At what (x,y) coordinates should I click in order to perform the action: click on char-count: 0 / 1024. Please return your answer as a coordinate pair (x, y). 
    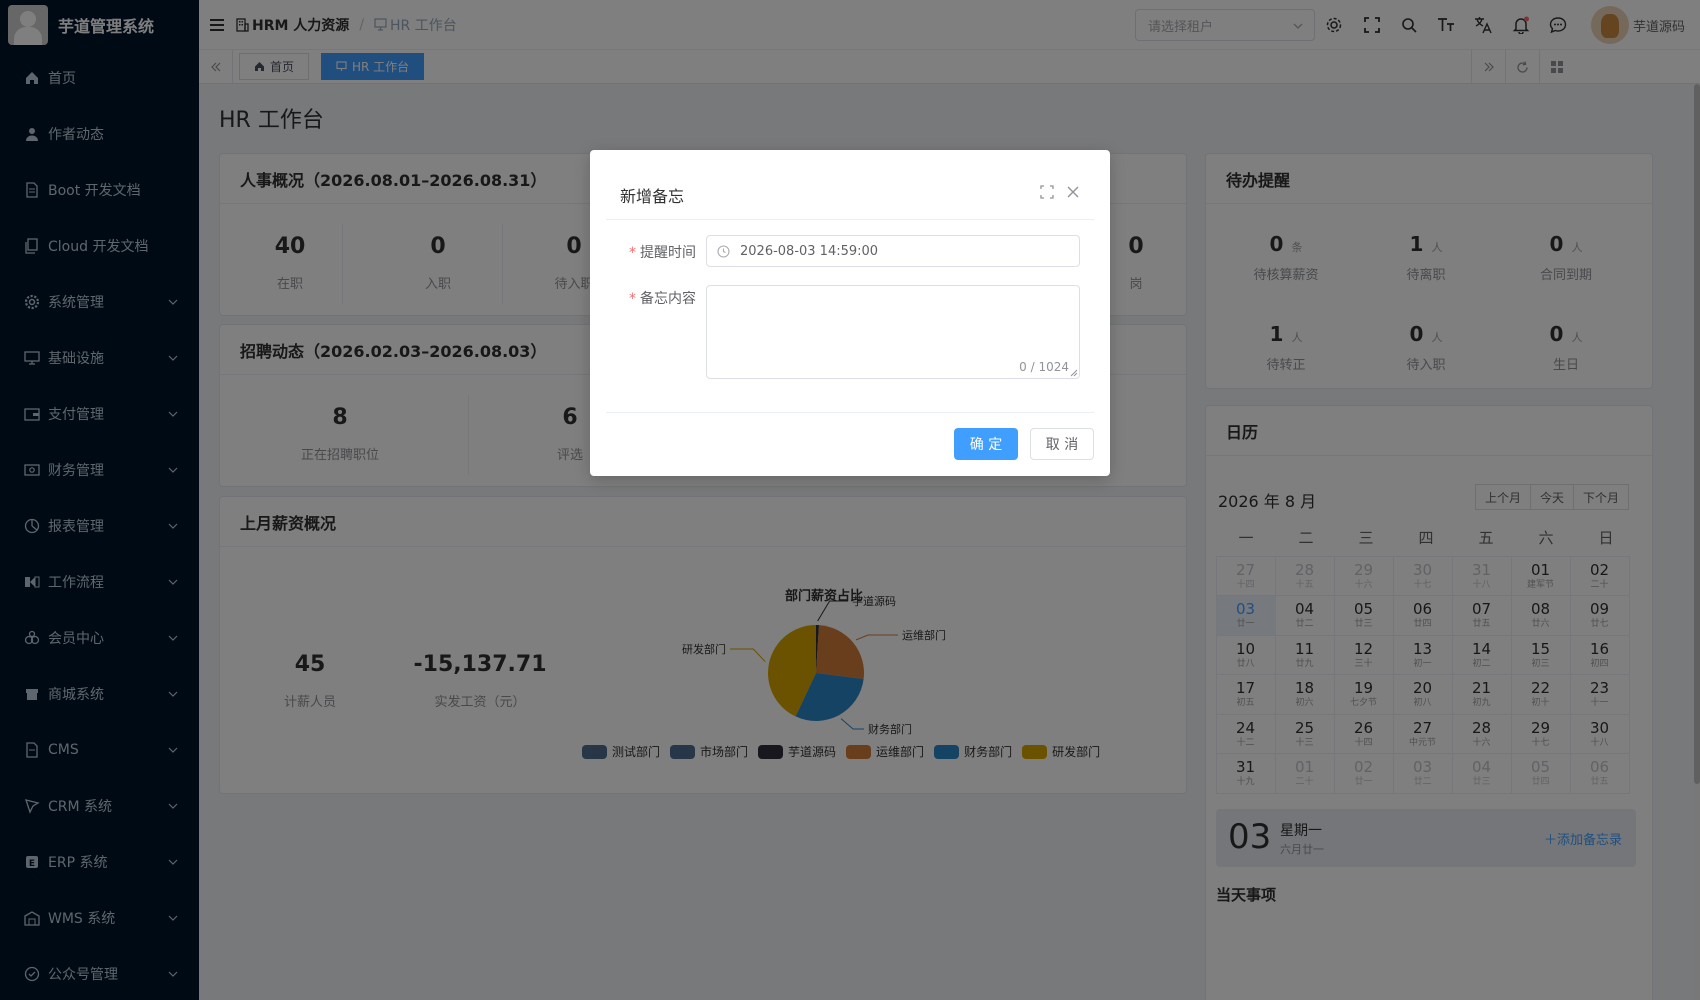
    Looking at the image, I should click on (1044, 367).